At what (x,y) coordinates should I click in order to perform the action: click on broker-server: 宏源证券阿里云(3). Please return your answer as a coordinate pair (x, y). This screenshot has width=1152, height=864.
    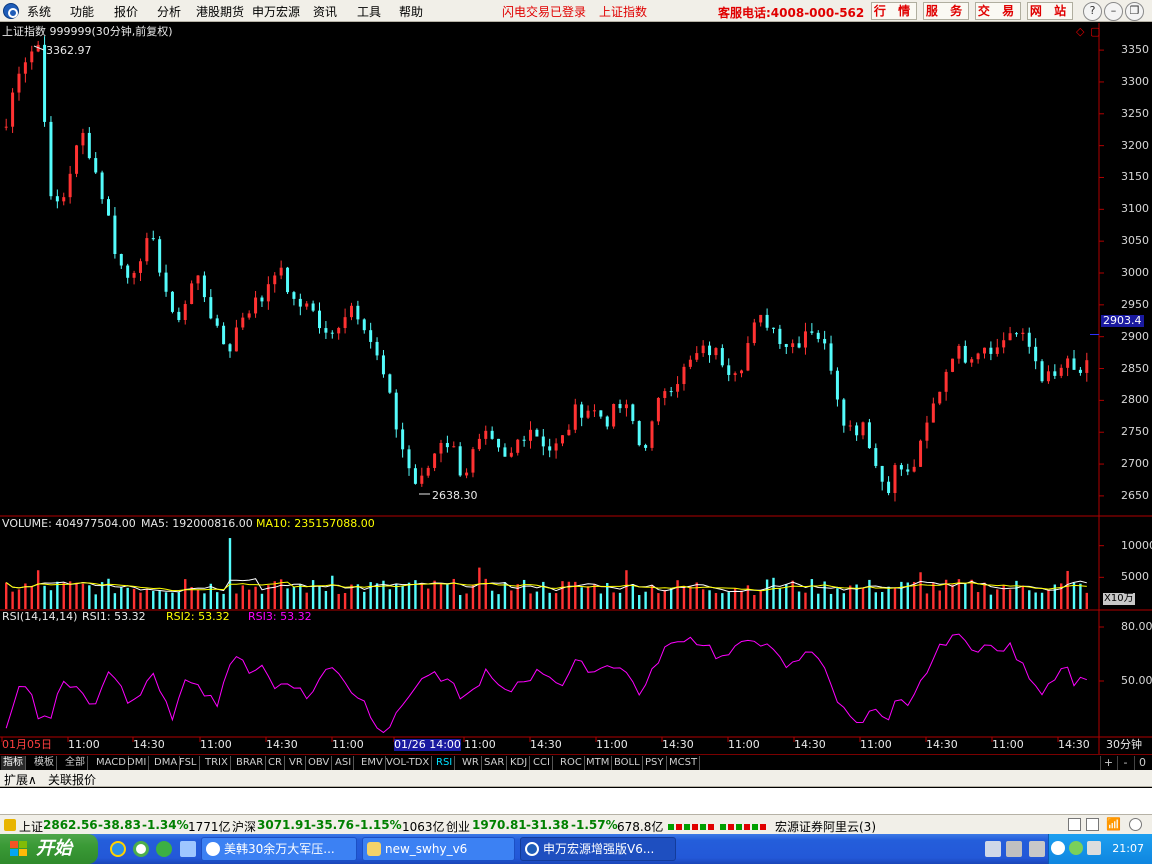
    Looking at the image, I should click on (825, 826).